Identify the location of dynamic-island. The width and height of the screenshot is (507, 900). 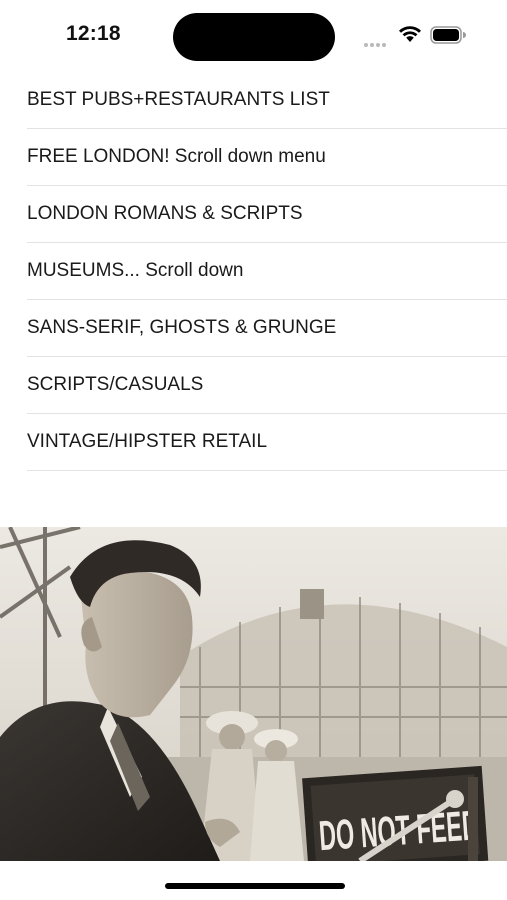
(254, 37).